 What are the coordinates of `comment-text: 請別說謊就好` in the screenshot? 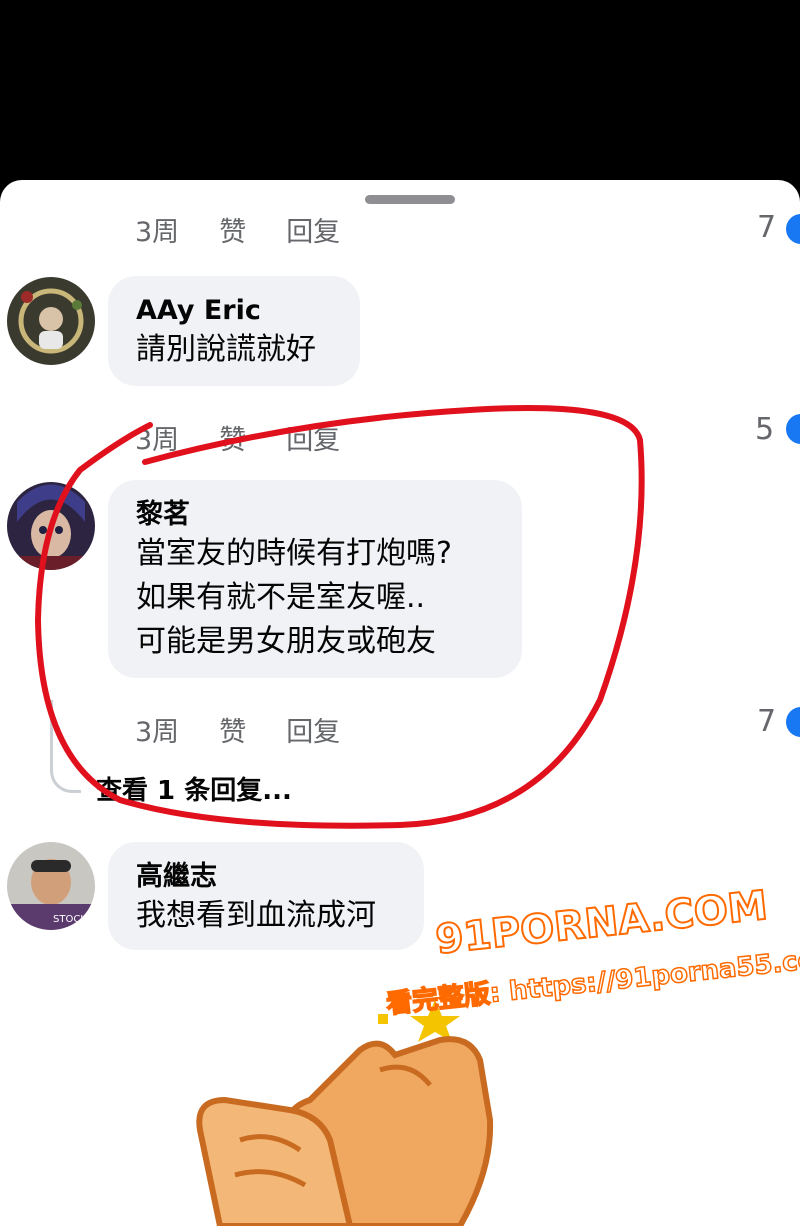 It's located at (226, 349).